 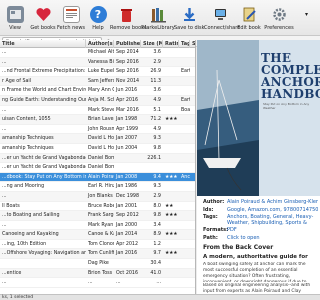 What do you see at coordinates (272, 230) in the screenshot?
I see `format-pdf-link: PDF` at bounding box center [272, 230].